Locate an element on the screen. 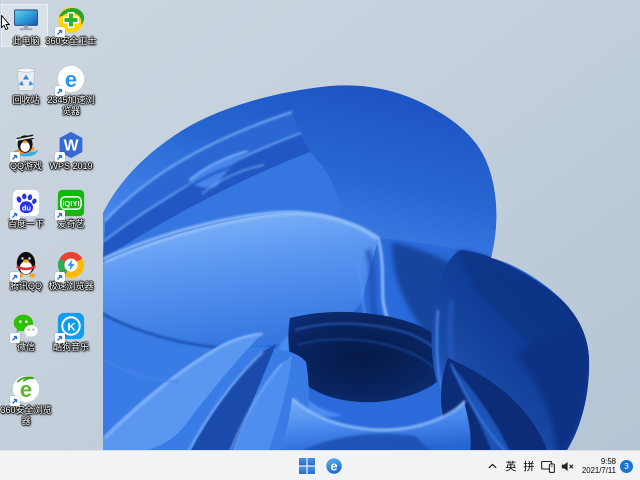  svg-text: du is located at coordinates (27, 207).